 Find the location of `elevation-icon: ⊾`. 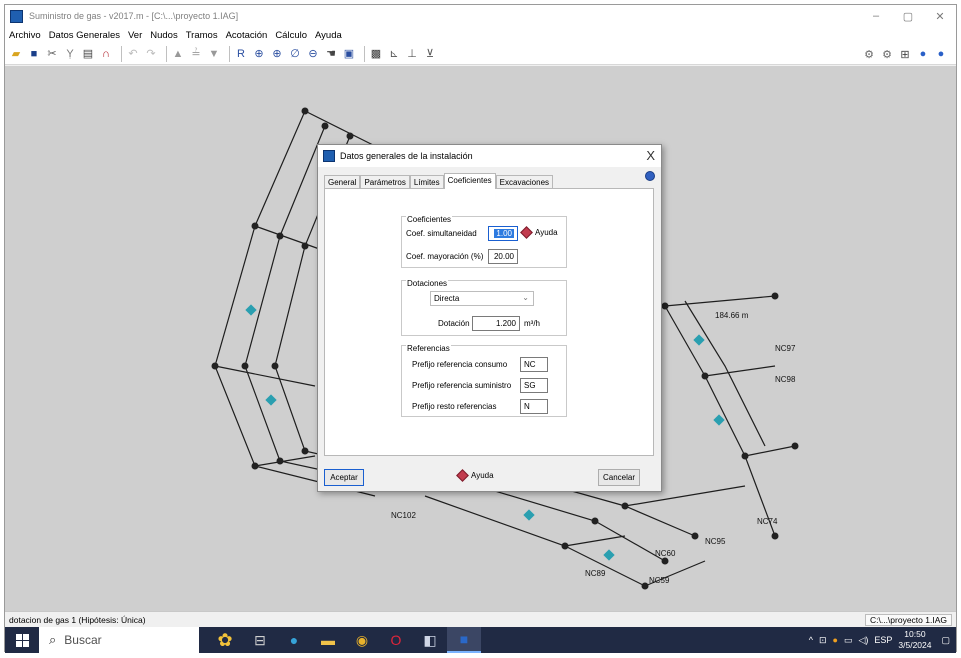

elevation-icon: ⊾ is located at coordinates (394, 54).